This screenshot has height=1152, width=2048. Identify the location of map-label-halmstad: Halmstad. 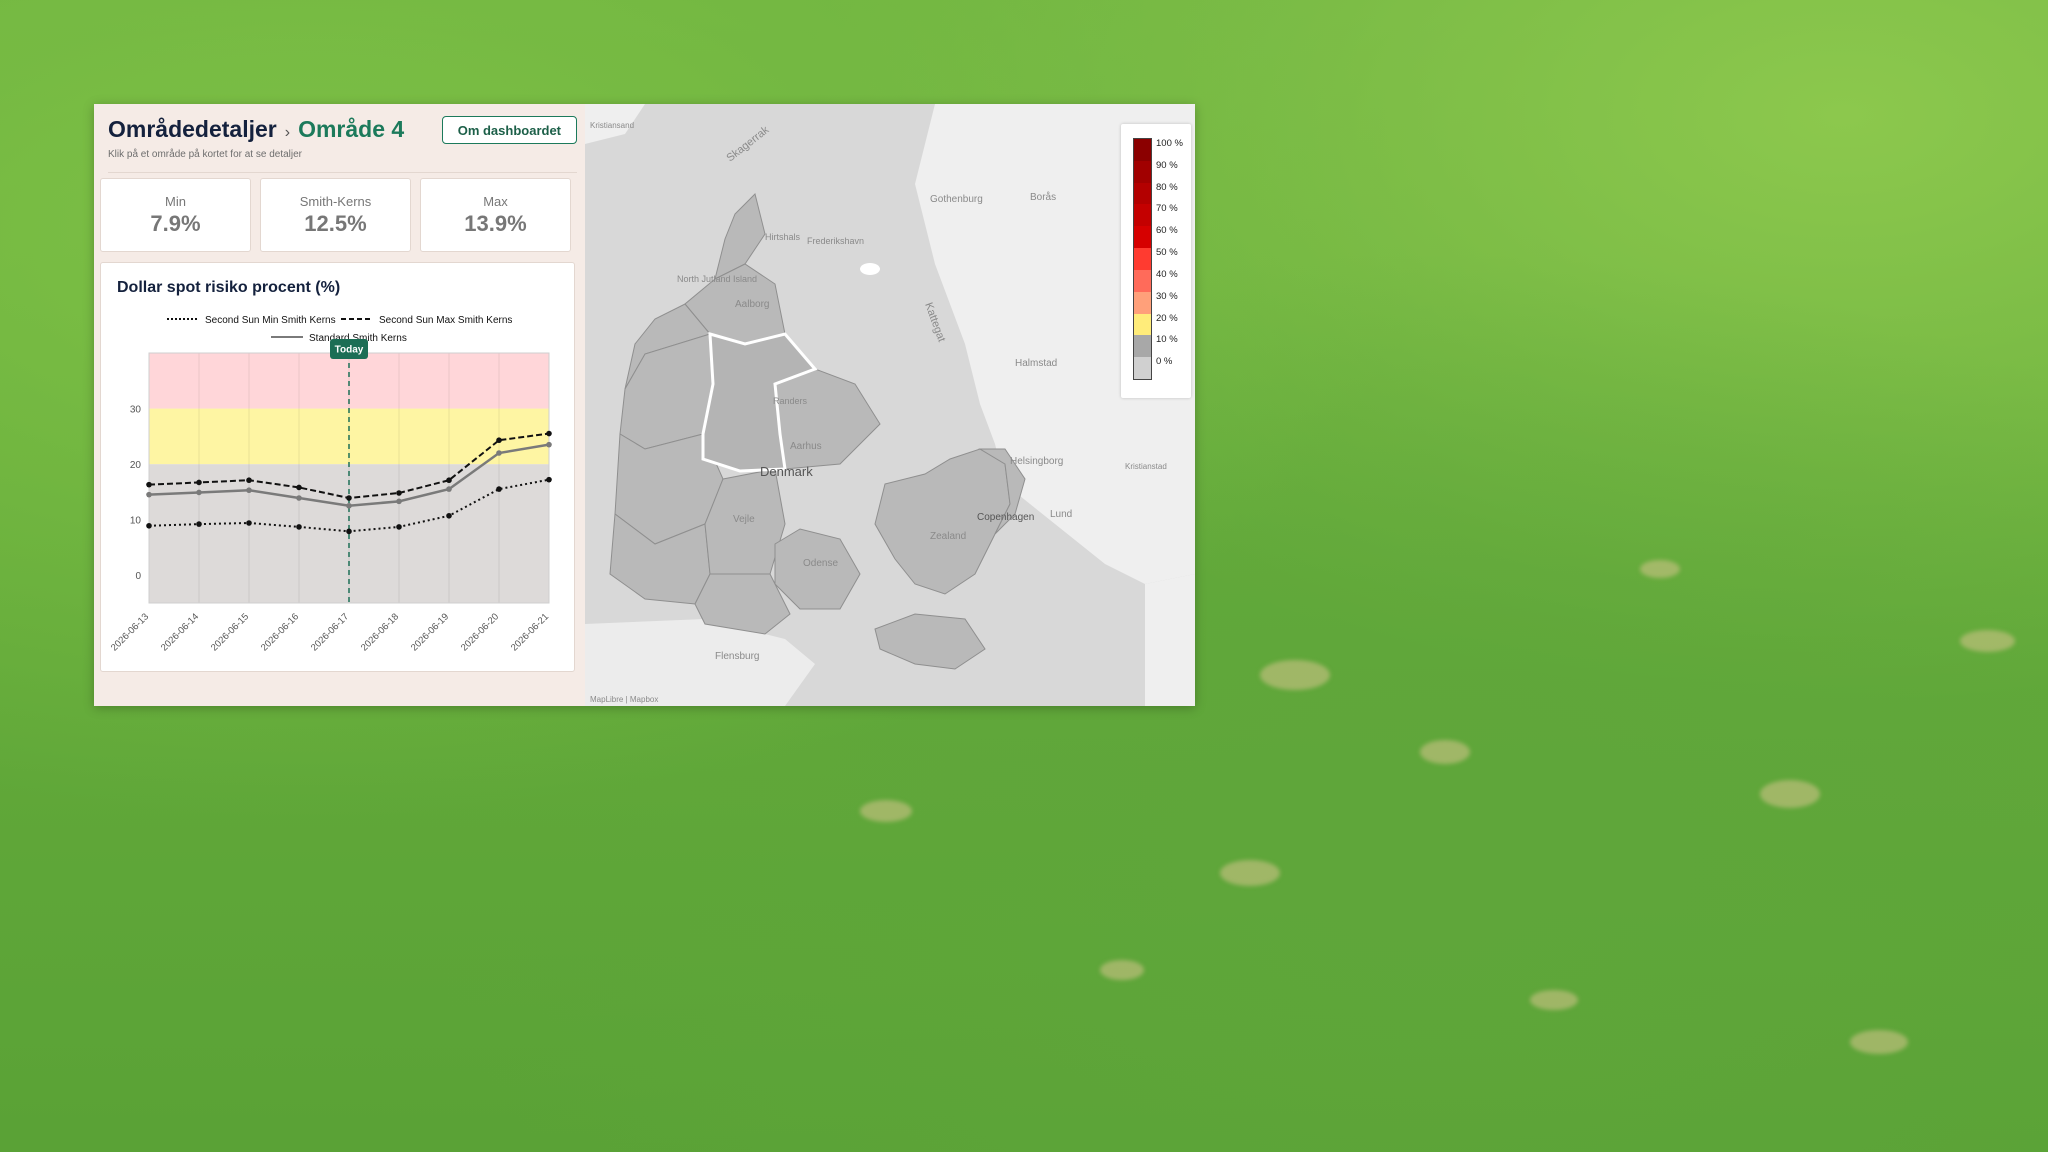
(1036, 363).